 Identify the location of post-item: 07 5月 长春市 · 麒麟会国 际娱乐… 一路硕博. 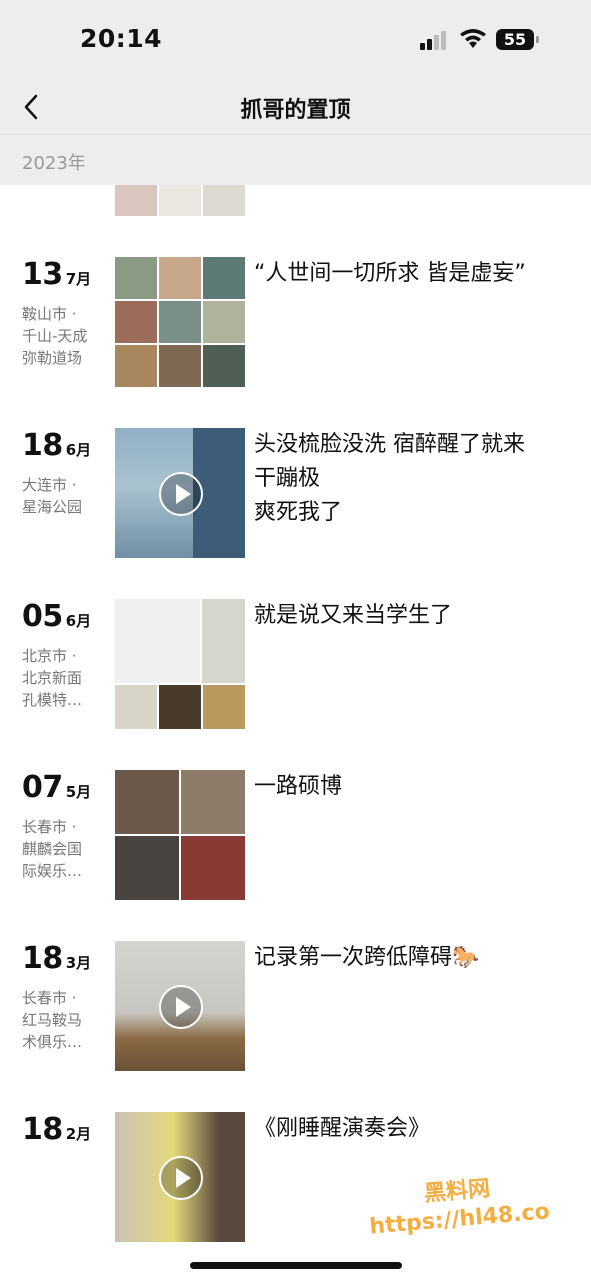
(295, 837).